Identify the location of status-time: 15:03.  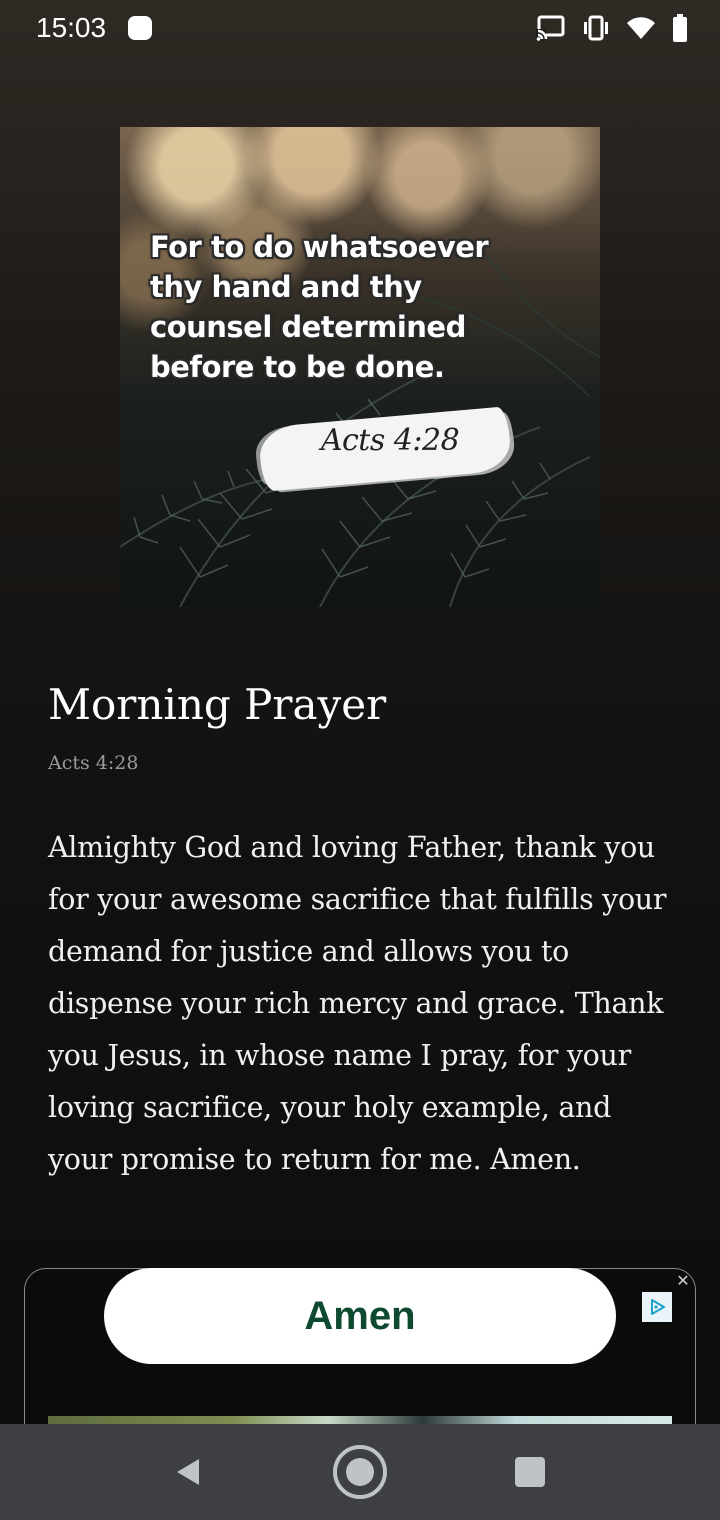
(71, 27).